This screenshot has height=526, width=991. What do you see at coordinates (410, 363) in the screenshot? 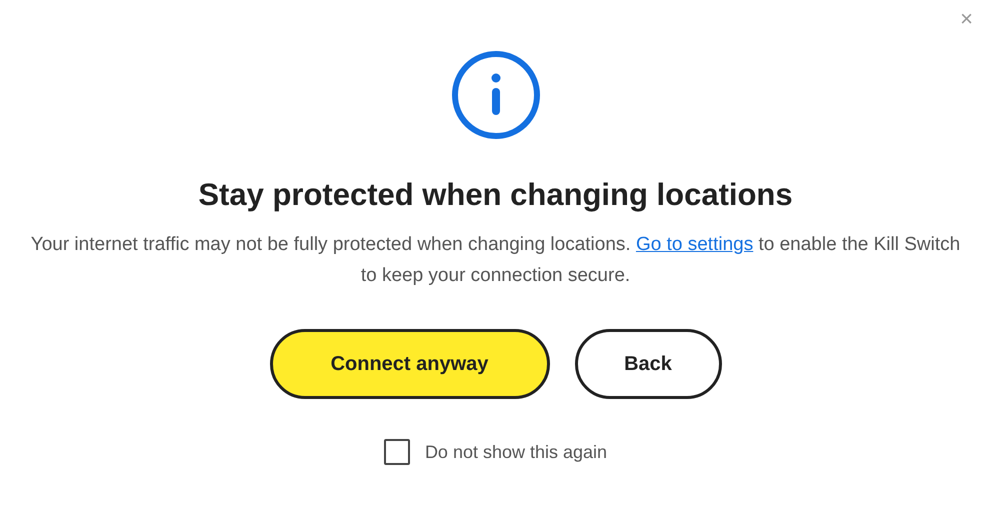
I see `connect-button: Connect anyway` at bounding box center [410, 363].